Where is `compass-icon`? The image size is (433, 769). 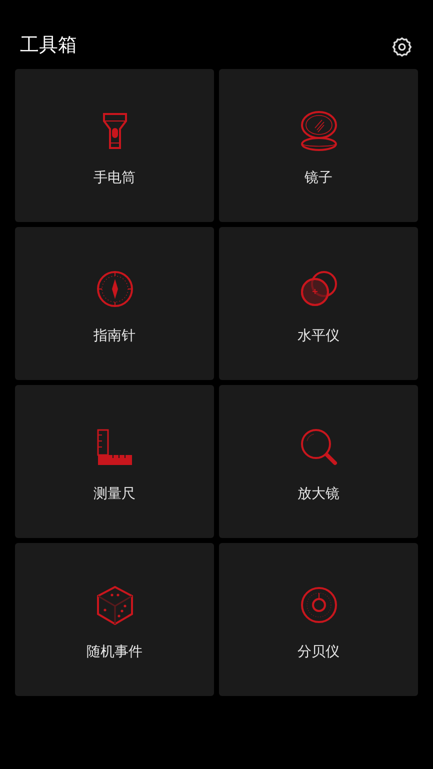 compass-icon is located at coordinates (114, 289).